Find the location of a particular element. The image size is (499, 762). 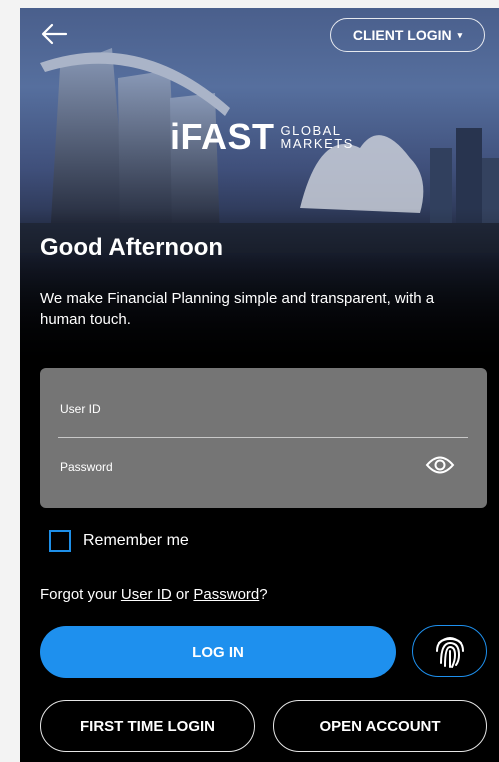

forgot-credentials-text: Forgot your User ID or Password? is located at coordinates (154, 594).